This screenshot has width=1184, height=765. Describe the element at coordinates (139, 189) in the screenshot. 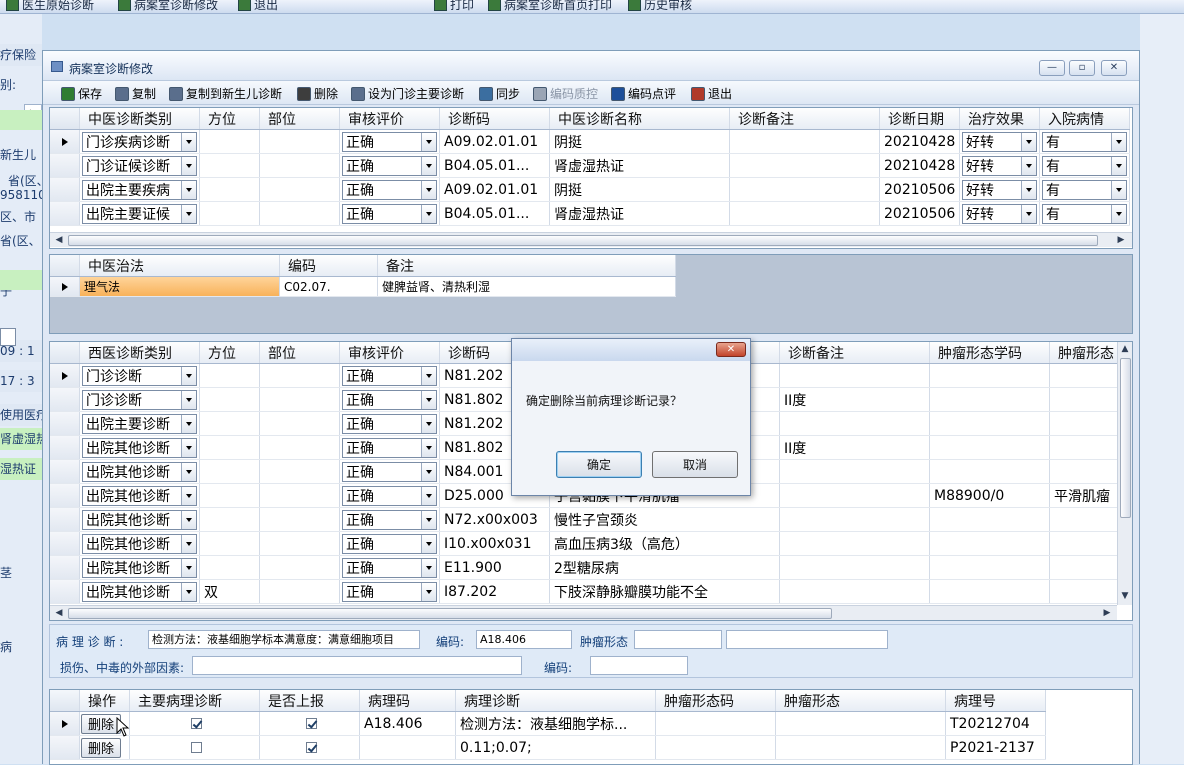

I see `grid-combo: 出院主要疾病` at that location.